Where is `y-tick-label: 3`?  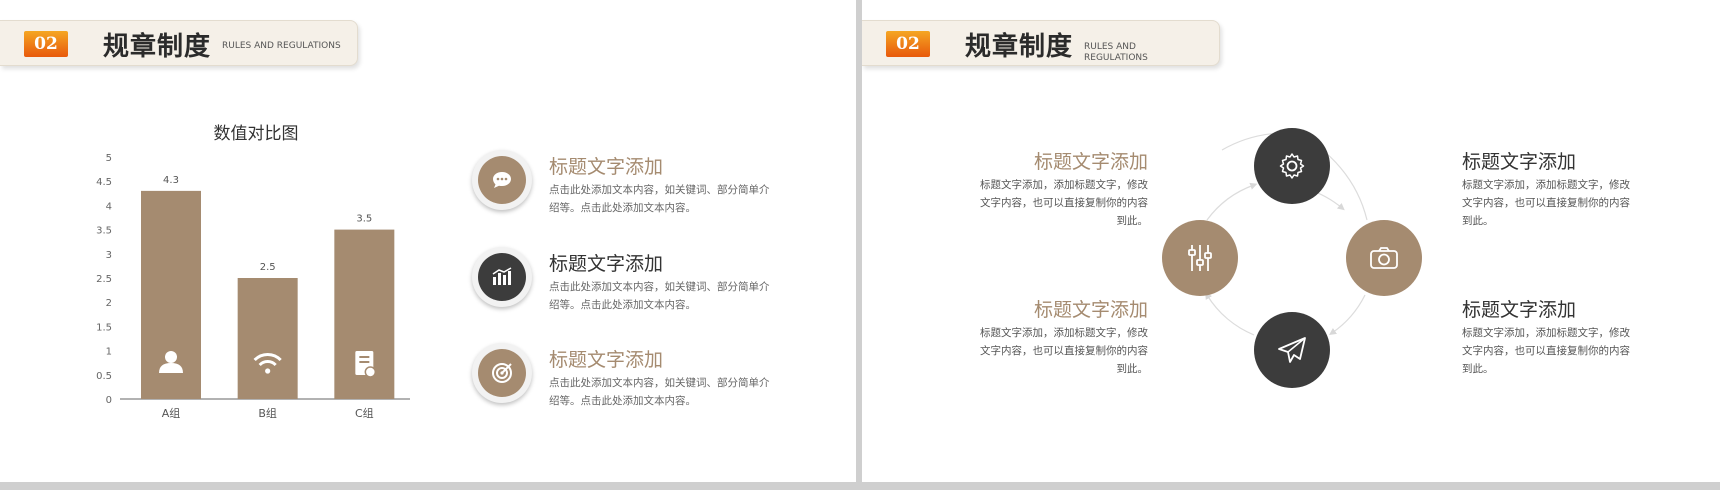 y-tick-label: 3 is located at coordinates (109, 255).